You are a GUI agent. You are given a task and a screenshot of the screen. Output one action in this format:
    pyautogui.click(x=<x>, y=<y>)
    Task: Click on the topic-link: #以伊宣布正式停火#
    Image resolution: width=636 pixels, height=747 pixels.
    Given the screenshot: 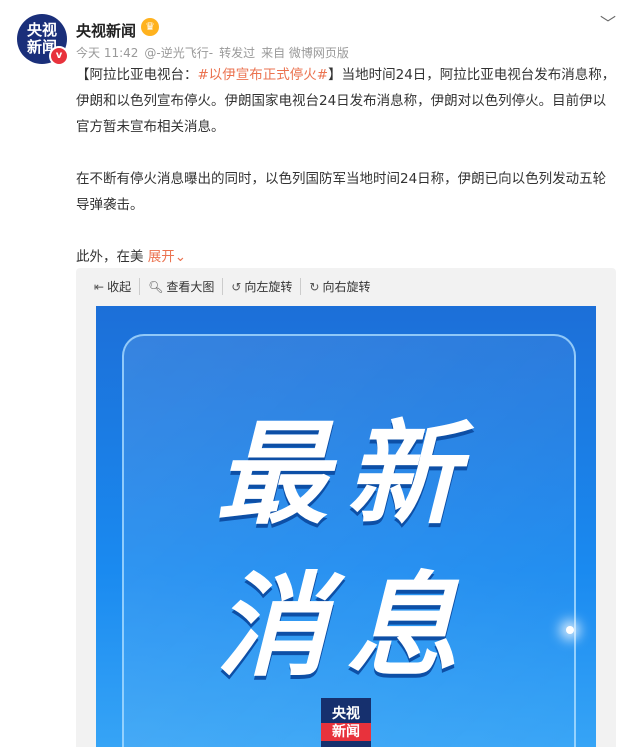 What is the action you would take?
    pyautogui.click(x=263, y=75)
    